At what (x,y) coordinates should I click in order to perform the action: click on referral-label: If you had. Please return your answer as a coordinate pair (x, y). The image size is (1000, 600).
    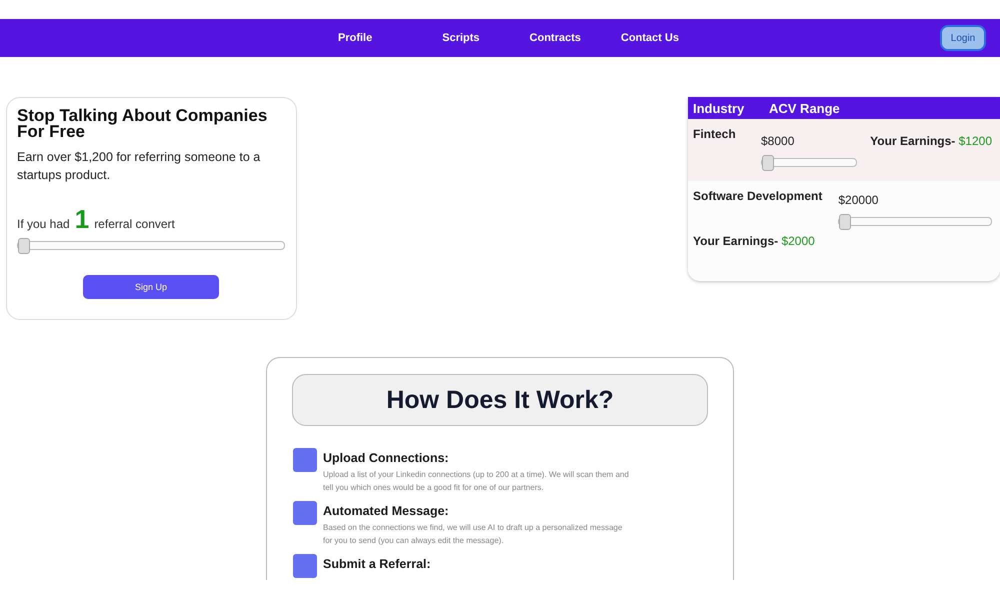
    Looking at the image, I should click on (43, 224).